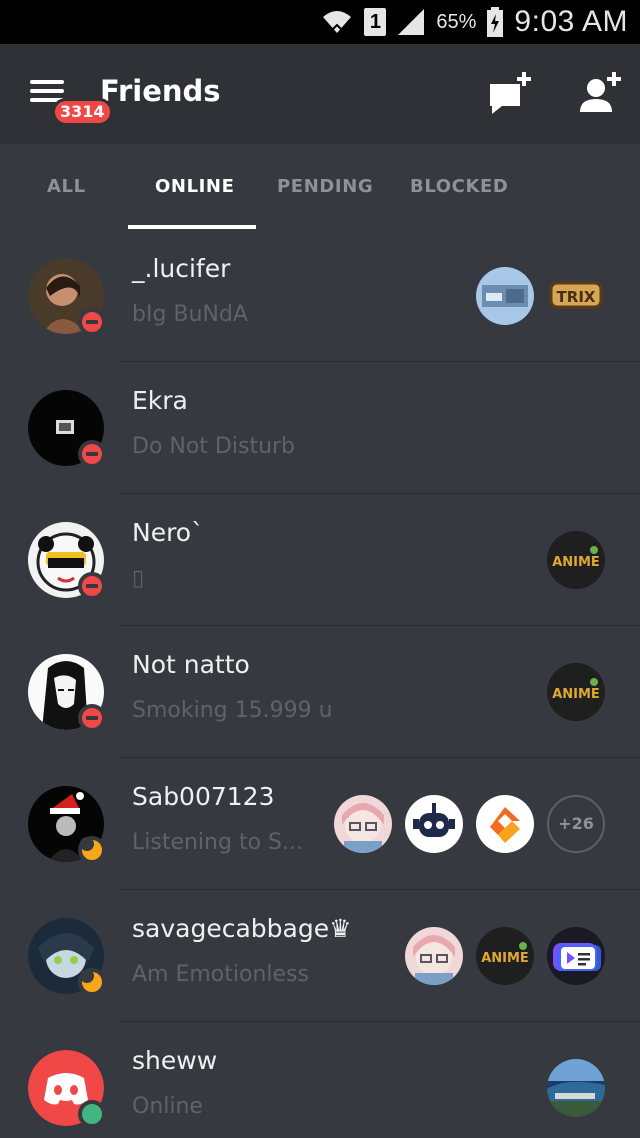 Image resolution: width=640 pixels, height=1138 pixels. I want to click on friend-name: Ekra, so click(160, 400).